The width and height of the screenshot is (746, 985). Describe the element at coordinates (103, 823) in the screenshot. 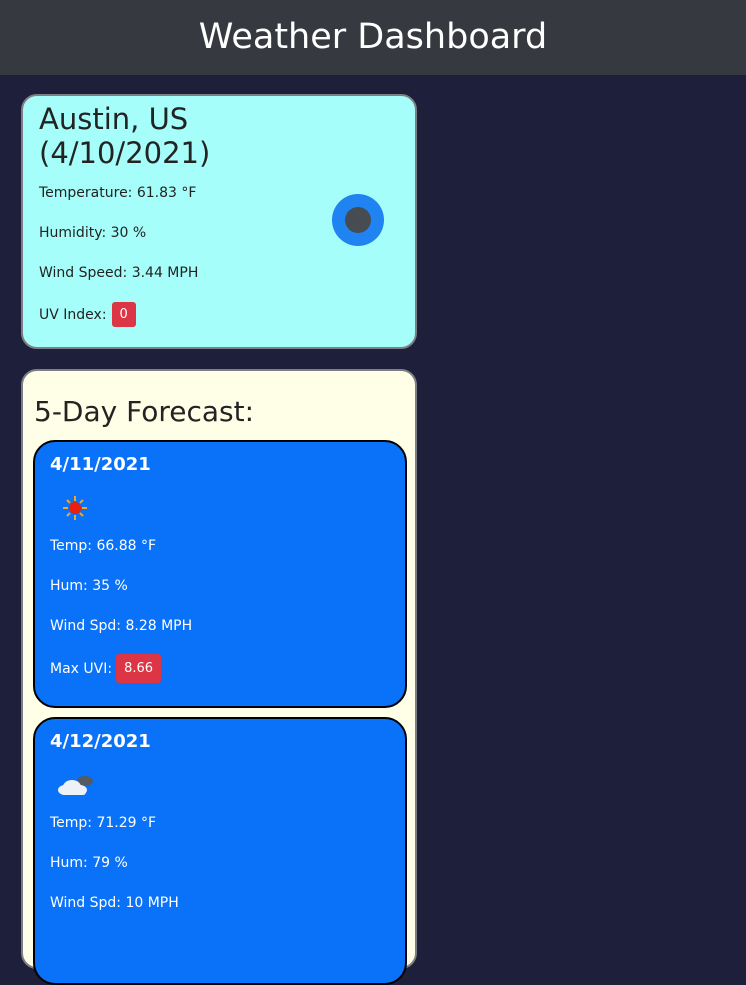

I see `forecast-temp: Temp: 71.29 °F` at that location.